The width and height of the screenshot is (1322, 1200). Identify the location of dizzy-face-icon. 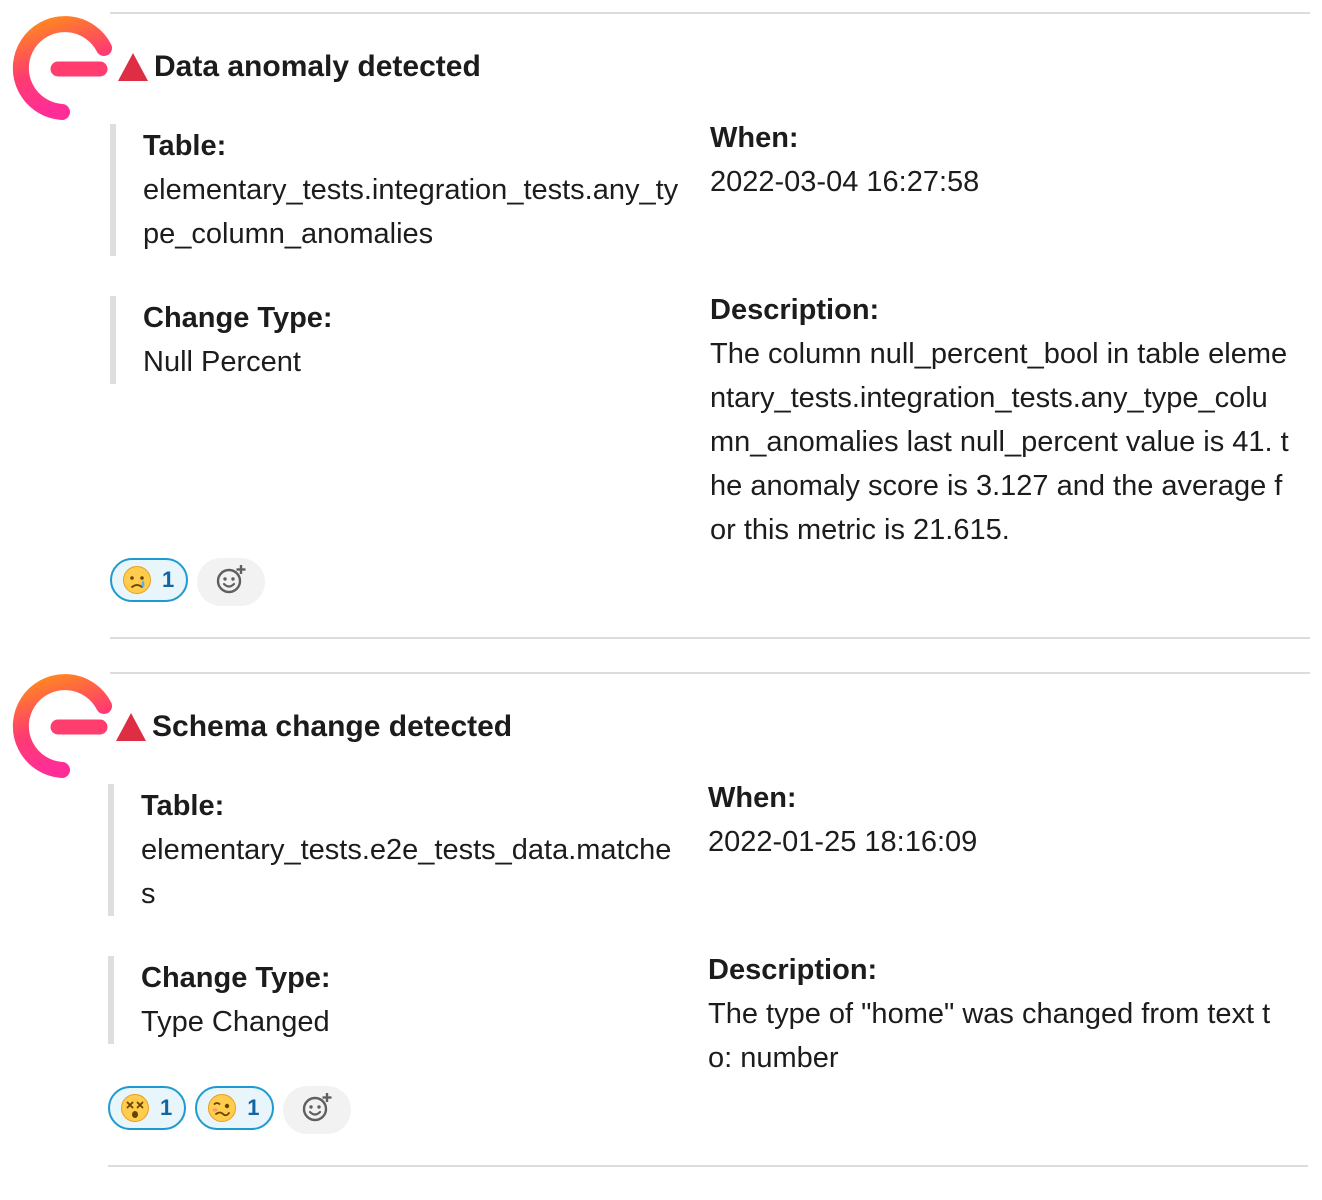
(135, 1108).